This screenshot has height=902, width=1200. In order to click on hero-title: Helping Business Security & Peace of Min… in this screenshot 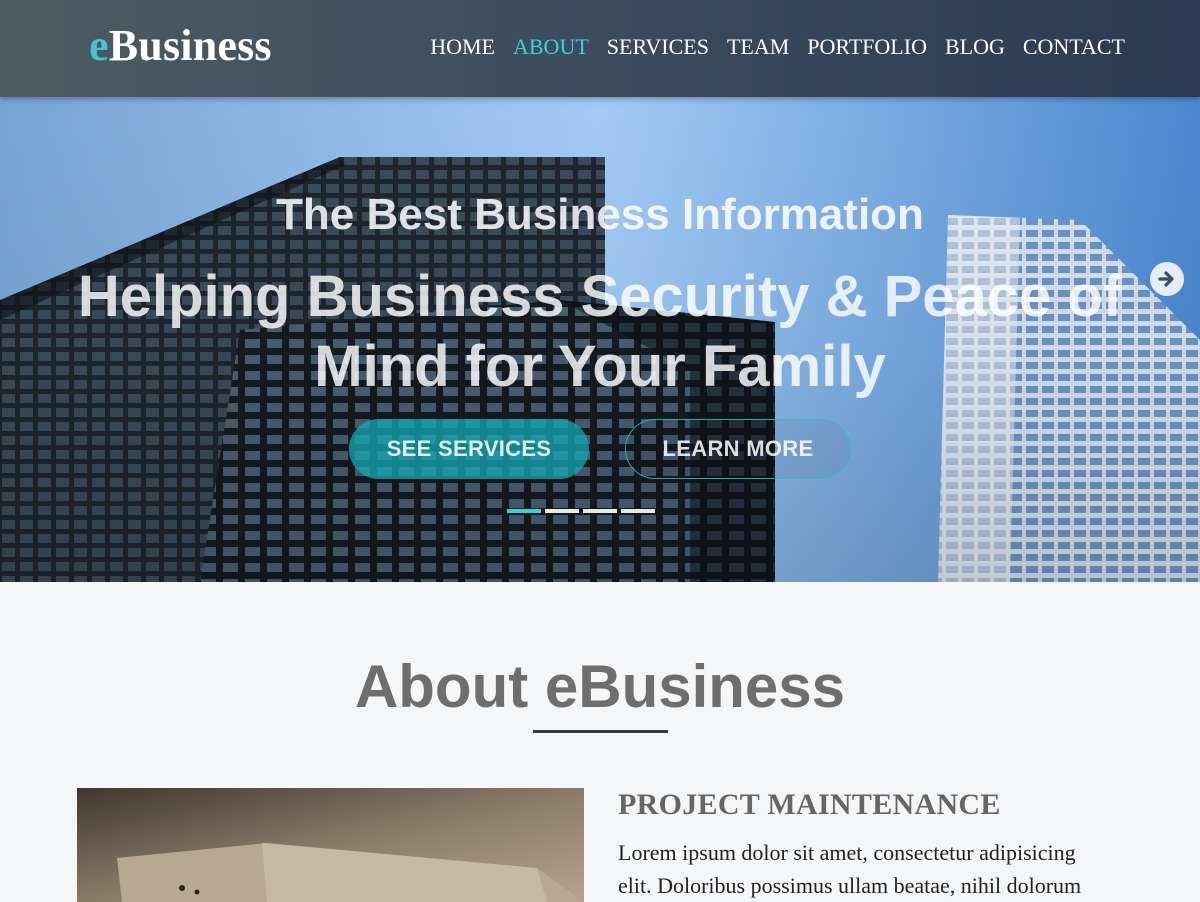, I will do `click(600, 331)`.